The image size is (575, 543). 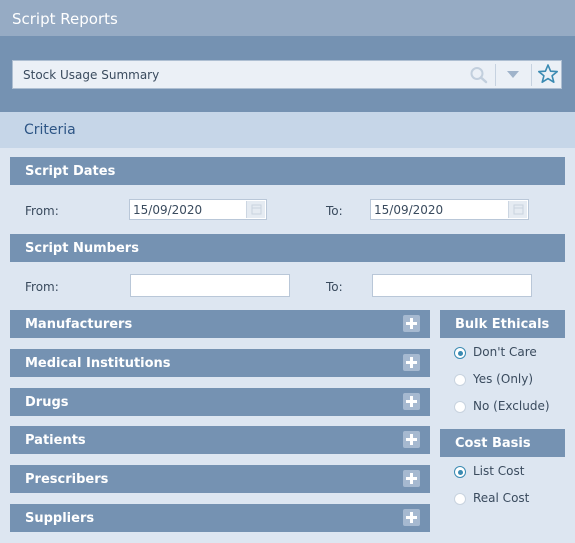 I want to click on script-dates-to-field: 15/09/2020, so click(x=449, y=209).